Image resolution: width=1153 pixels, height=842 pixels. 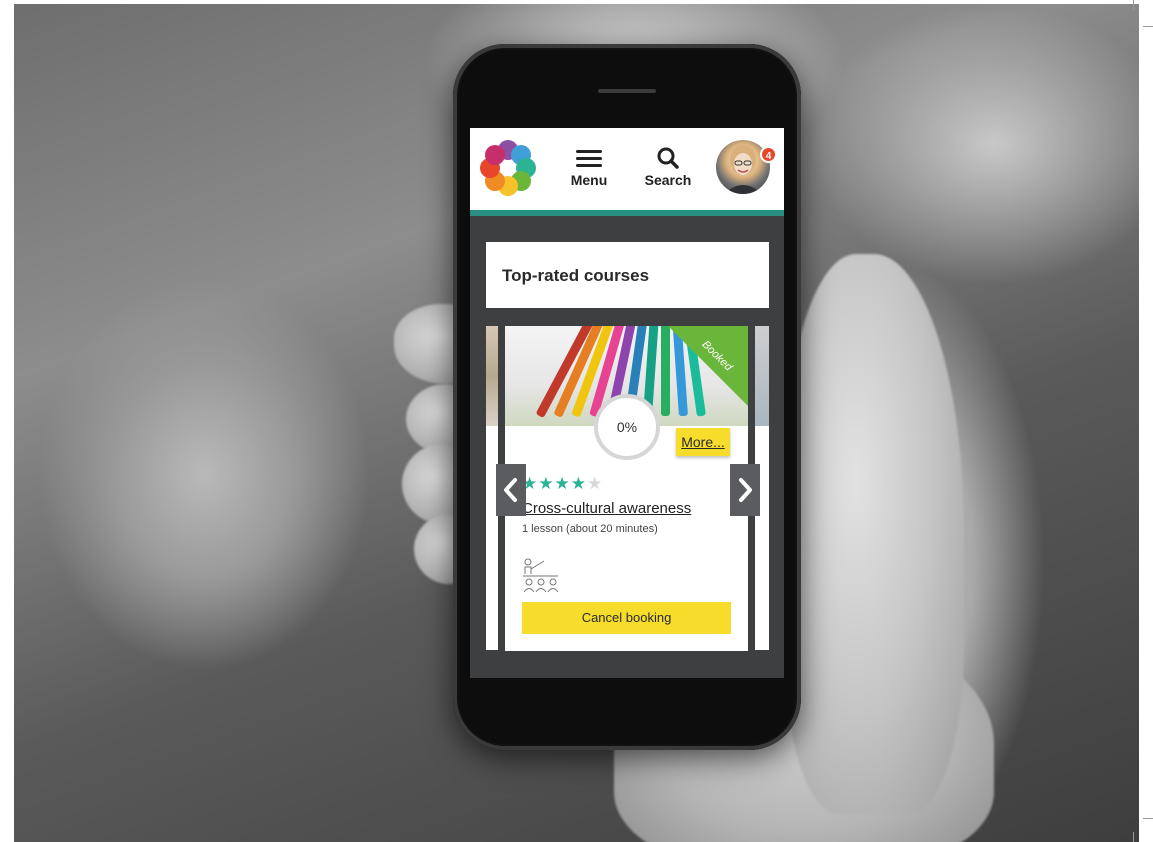 What do you see at coordinates (627, 427) in the screenshot?
I see `progress-indicator: 0%` at bounding box center [627, 427].